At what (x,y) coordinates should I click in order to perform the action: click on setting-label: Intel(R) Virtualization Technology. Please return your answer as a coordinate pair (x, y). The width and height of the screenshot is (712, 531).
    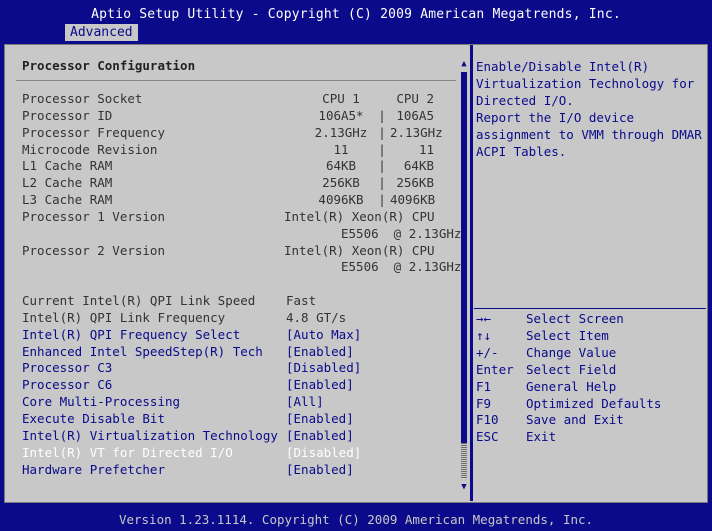
    Looking at the image, I should click on (150, 435).